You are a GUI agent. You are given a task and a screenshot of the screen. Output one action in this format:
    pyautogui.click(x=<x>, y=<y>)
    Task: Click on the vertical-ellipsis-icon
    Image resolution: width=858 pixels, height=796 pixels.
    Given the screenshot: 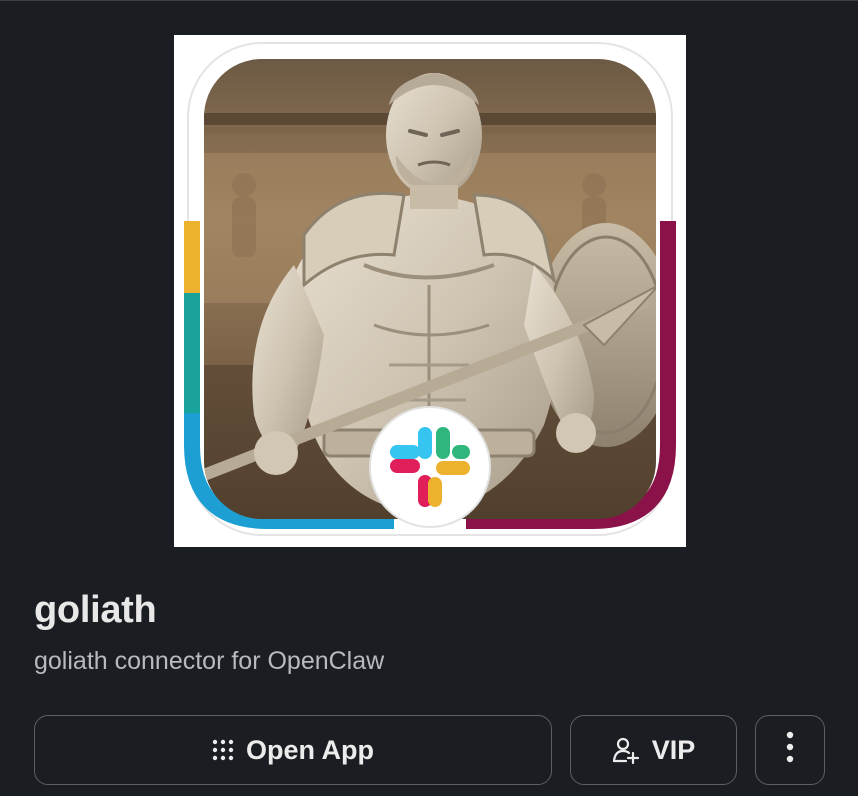 What is the action you would take?
    pyautogui.click(x=790, y=750)
    